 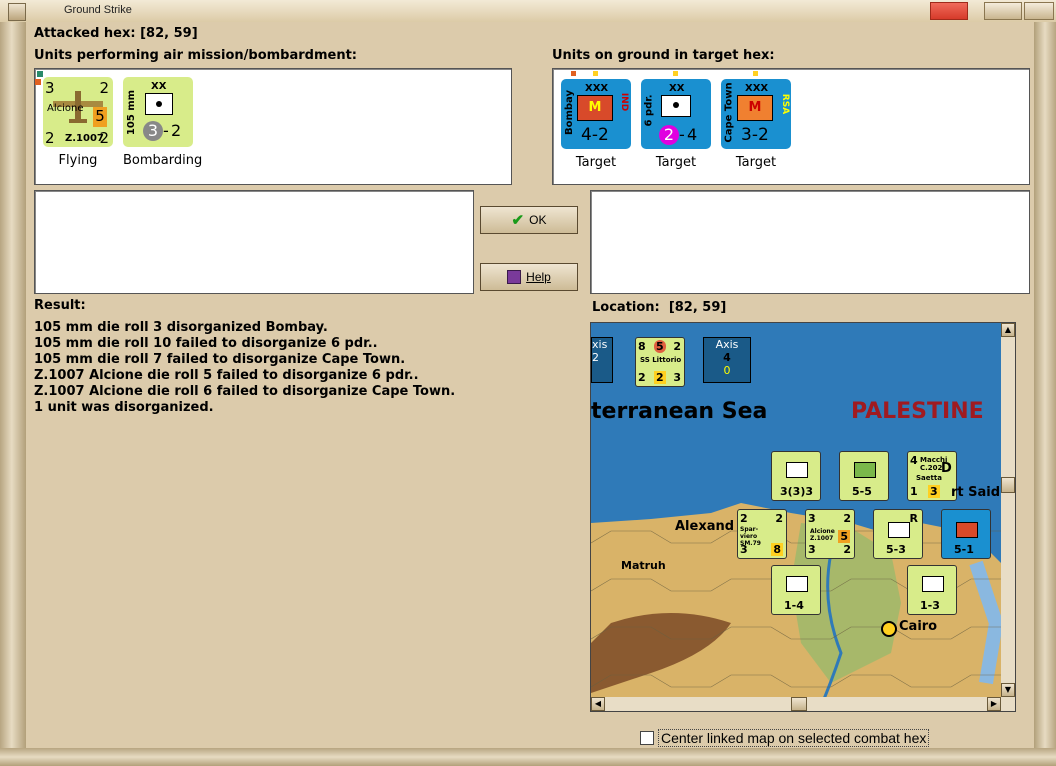 I want to click on map-unit-mech: R 5-3, so click(x=898, y=534).